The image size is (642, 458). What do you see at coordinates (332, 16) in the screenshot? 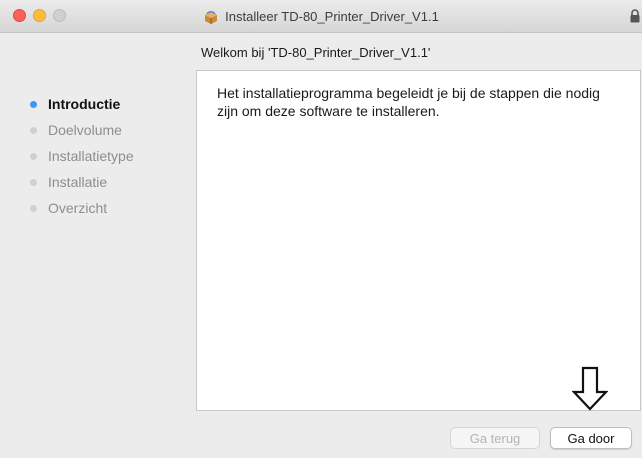
I see `window-title: Installeer TD-80_Printer_Driver_V1.1` at bounding box center [332, 16].